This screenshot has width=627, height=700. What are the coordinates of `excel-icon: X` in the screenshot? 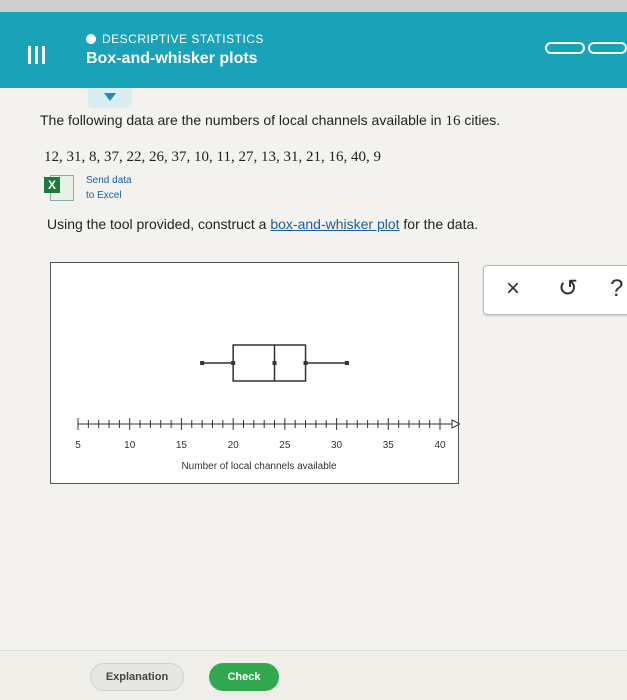 It's located at (59, 187).